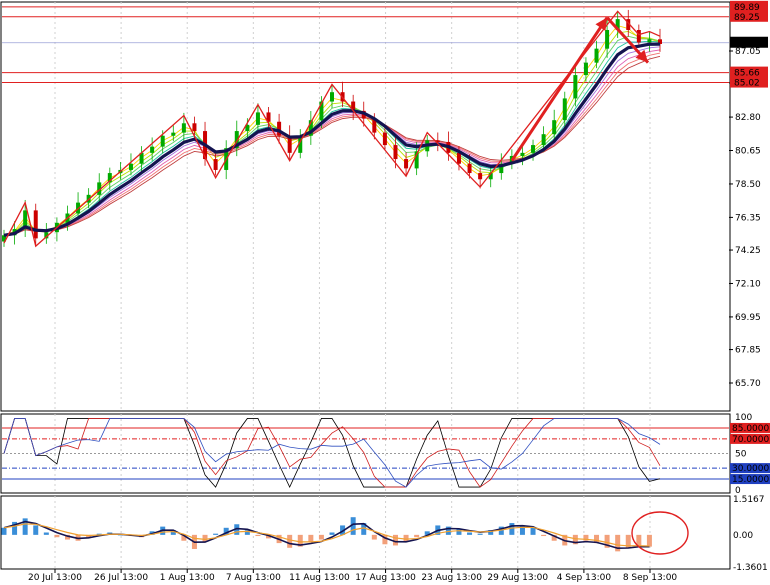 The width and height of the screenshot is (770, 585). What do you see at coordinates (650, 578) in the screenshot?
I see `time-tick-label-9: 8 Sep 13:00` at bounding box center [650, 578].